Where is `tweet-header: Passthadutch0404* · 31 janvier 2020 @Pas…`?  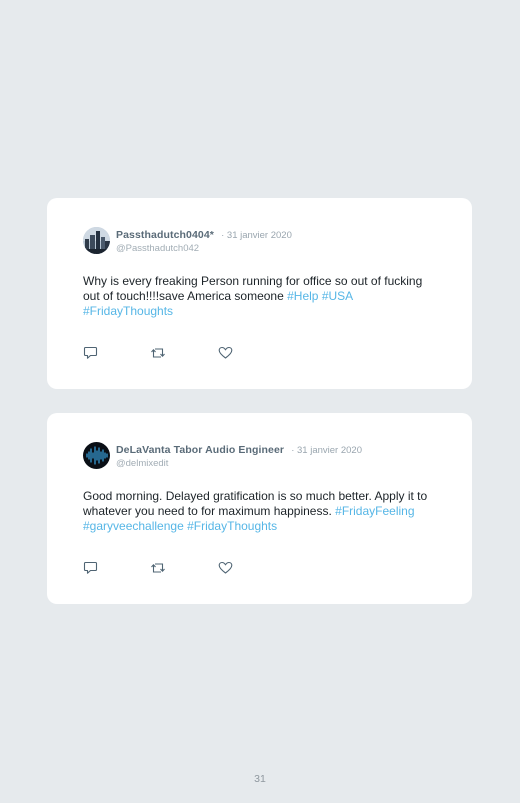
tweet-header: Passthadutch0404* · 31 janvier 2020 @Pas… is located at coordinates (204, 241).